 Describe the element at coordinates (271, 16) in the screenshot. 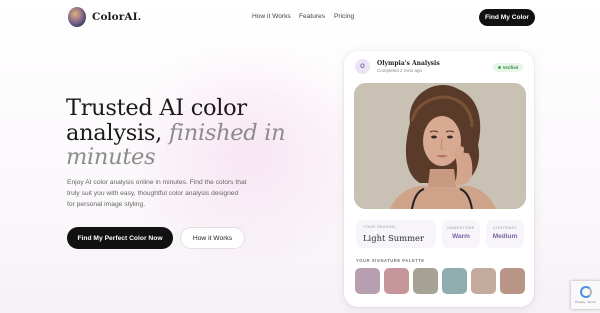

I see `nav-how-it-works: How it Works` at that location.